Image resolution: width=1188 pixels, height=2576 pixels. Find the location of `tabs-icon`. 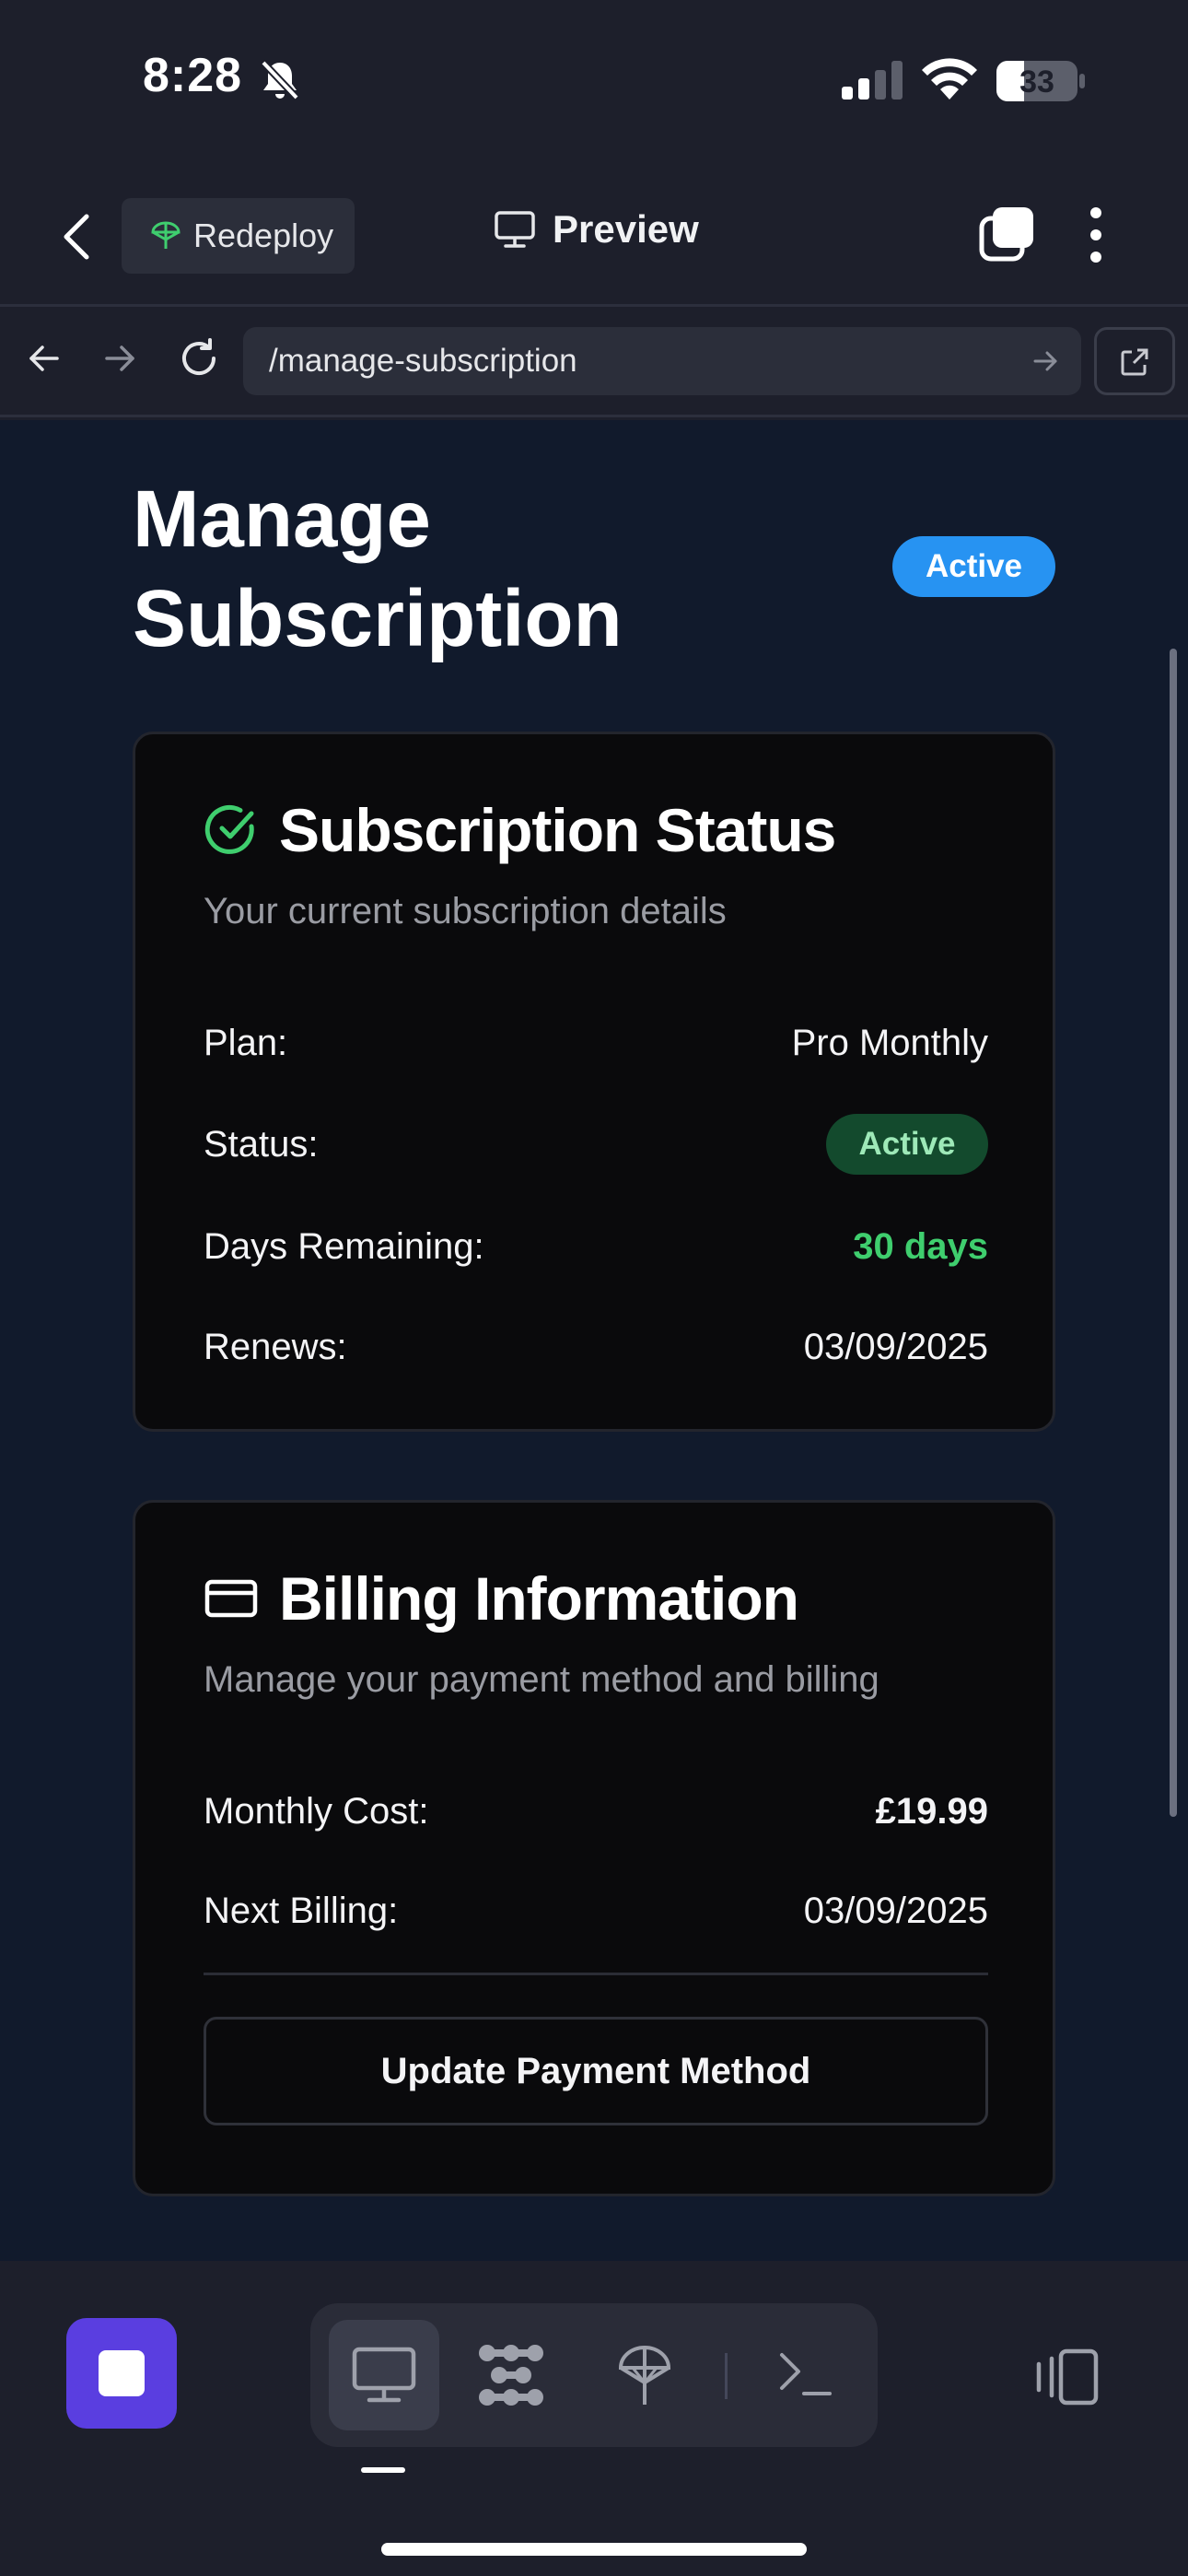

tabs-icon is located at coordinates (1007, 234).